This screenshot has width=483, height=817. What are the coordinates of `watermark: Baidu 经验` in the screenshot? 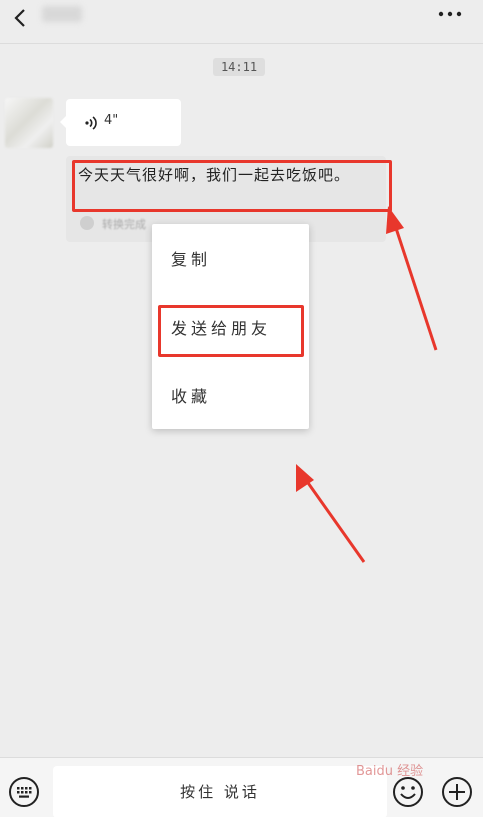 It's located at (390, 771).